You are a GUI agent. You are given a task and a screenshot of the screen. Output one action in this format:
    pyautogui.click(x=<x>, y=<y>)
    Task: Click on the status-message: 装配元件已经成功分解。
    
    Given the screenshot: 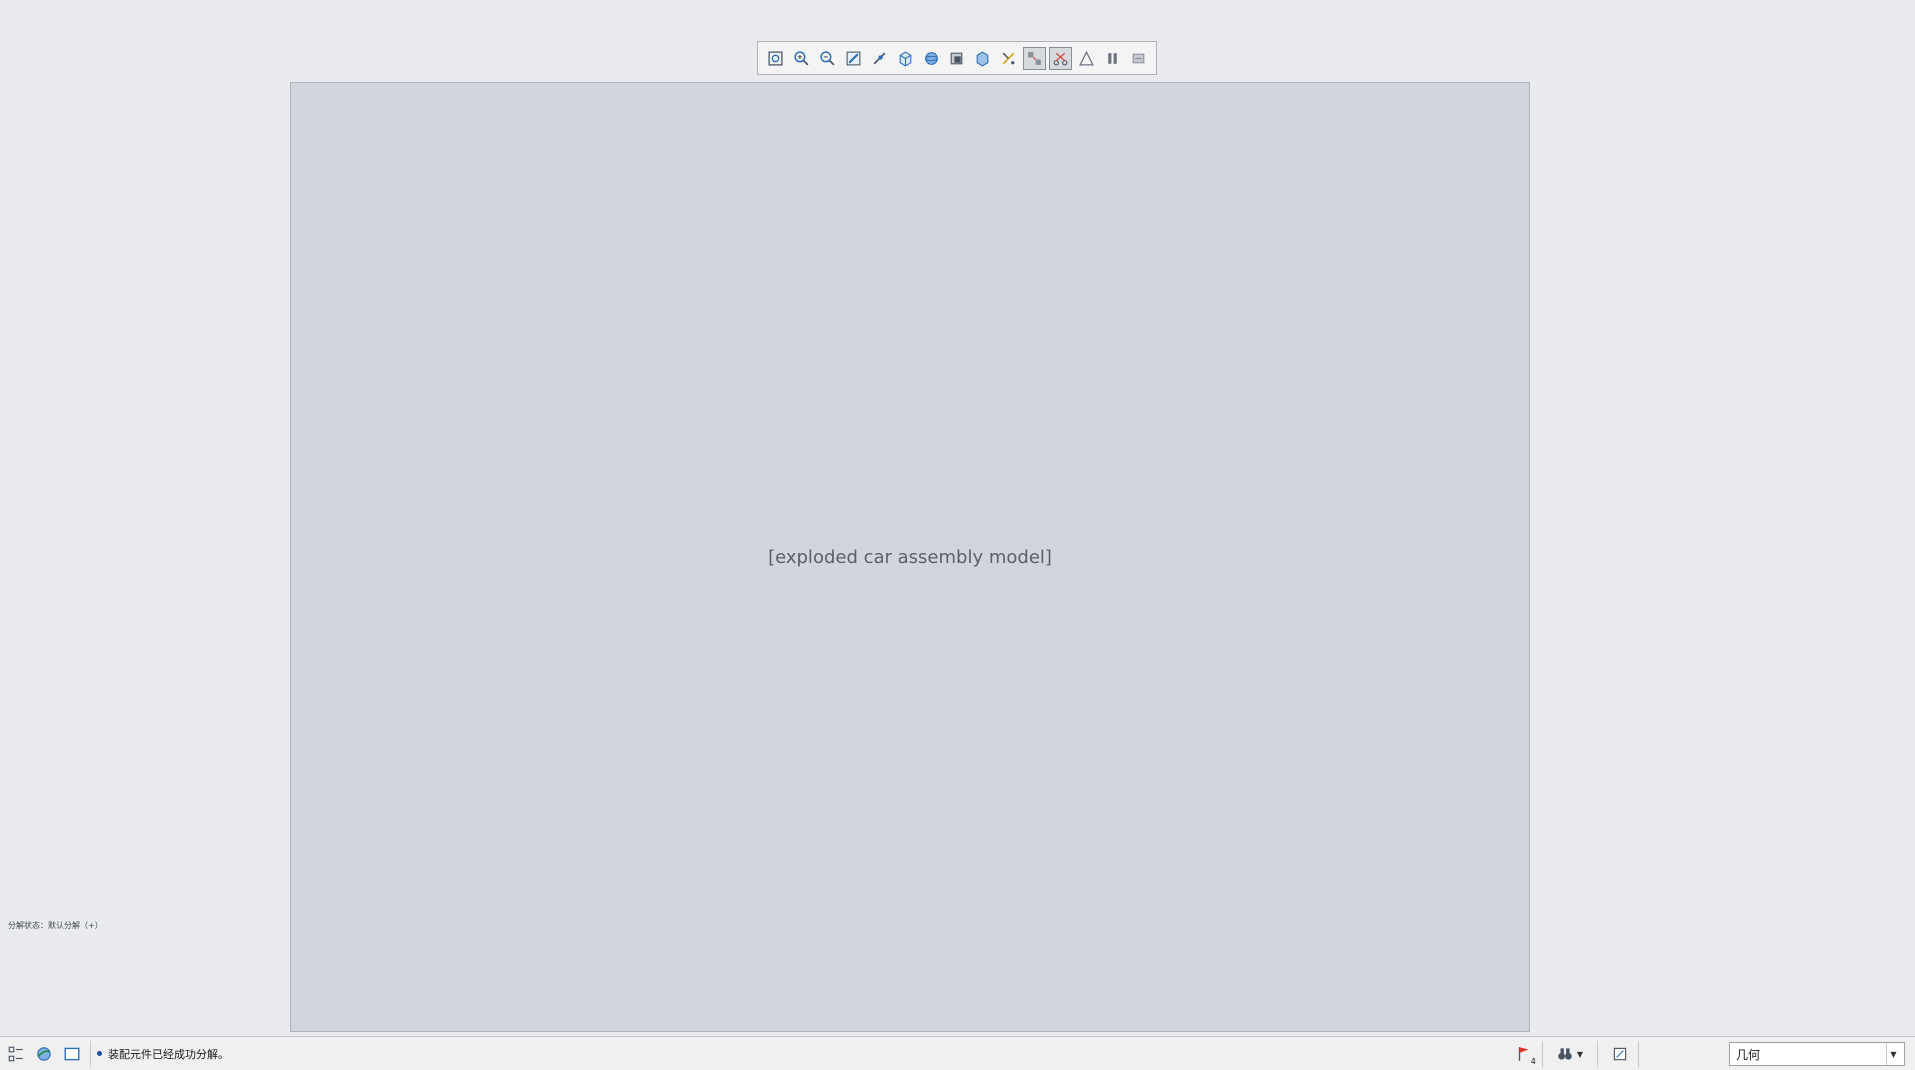 What is the action you would take?
    pyautogui.click(x=163, y=1054)
    